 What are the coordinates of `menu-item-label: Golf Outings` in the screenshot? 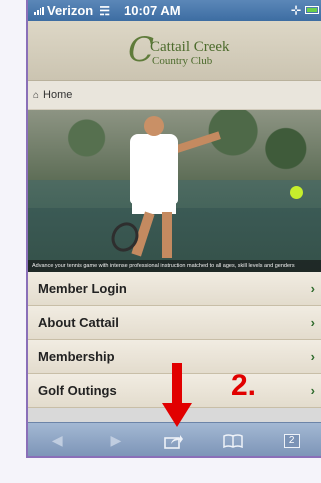 It's located at (77, 390).